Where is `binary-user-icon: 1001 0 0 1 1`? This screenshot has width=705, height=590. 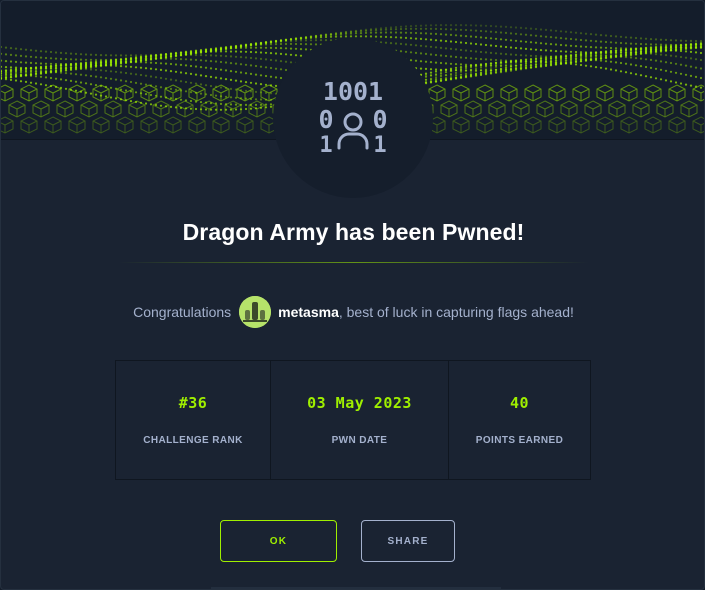 binary-user-icon: 1001 0 0 1 1 is located at coordinates (352, 117).